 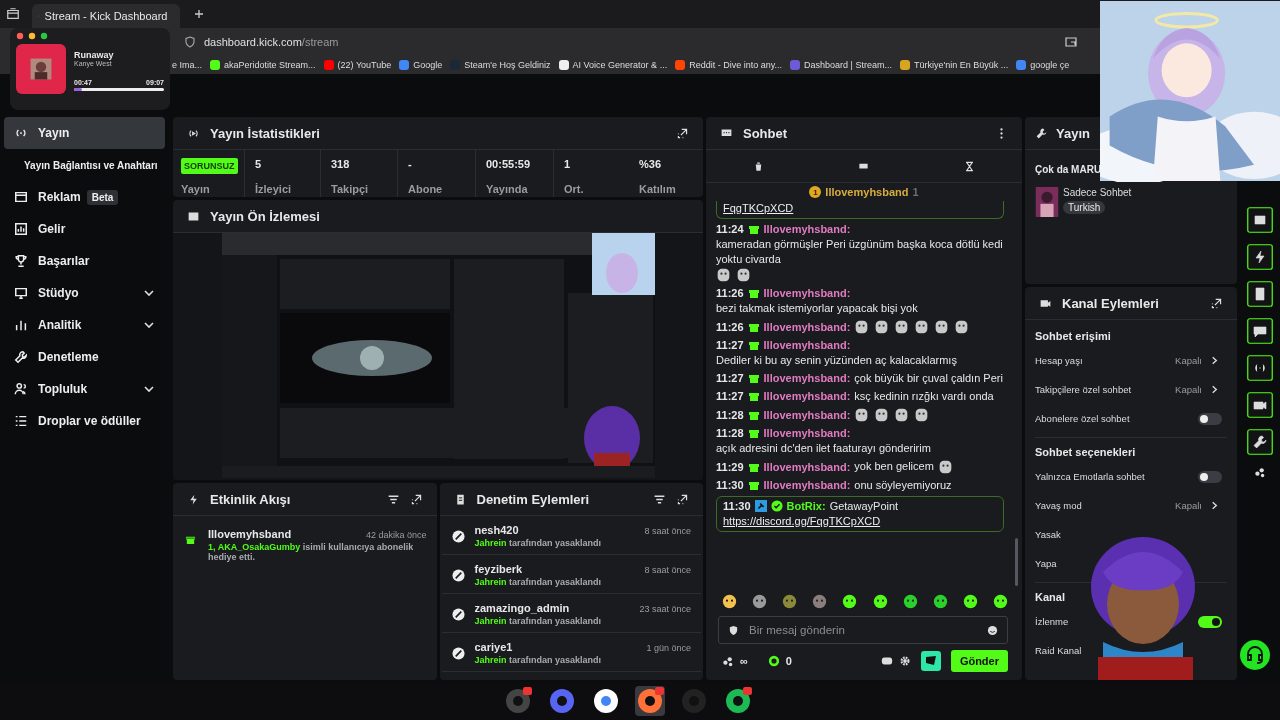 I want to click on sidebar-item: Stüdyo, so click(x=84, y=293).